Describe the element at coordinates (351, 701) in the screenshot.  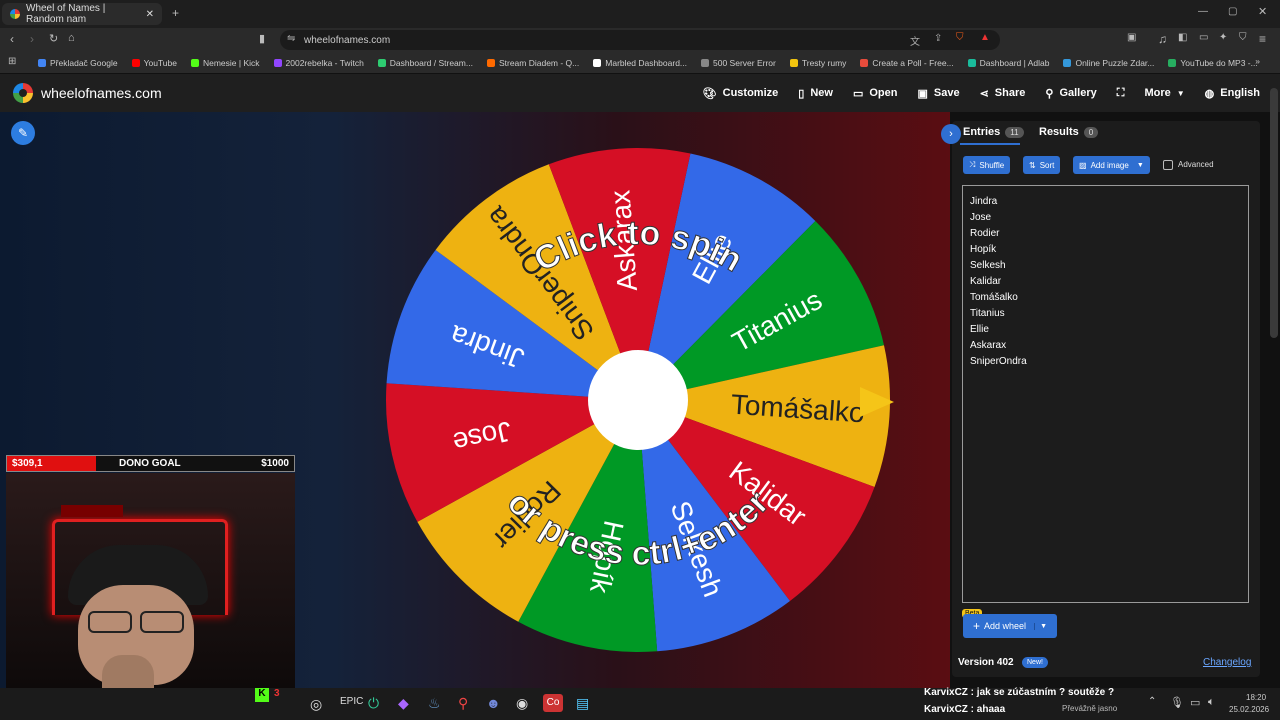
I see `epic-taskbar-icon: EPIC` at that location.